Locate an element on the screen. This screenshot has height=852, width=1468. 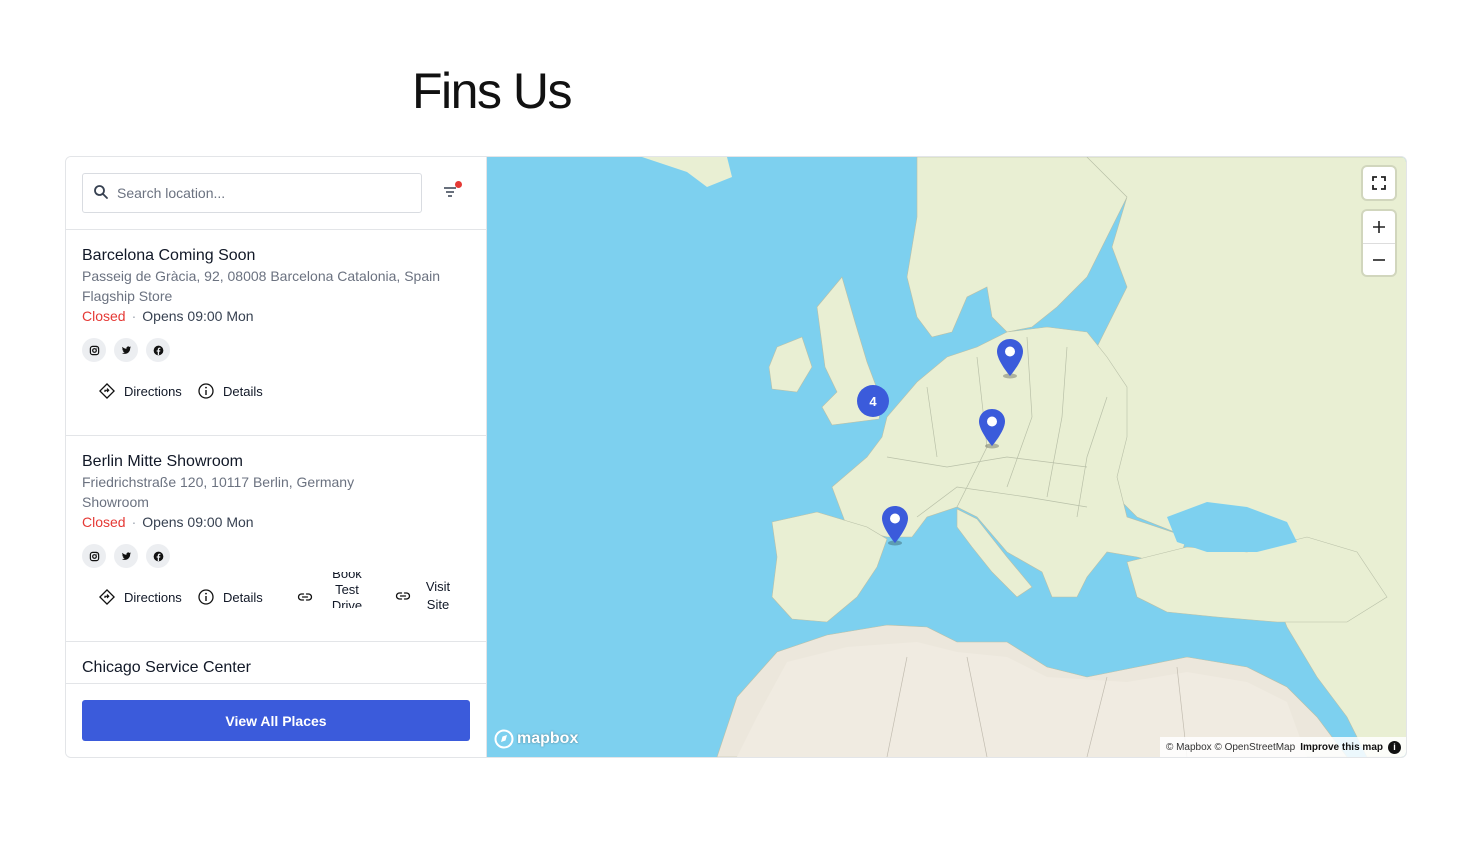
visit-site-button: Visit Site is located at coordinates (425, 596).